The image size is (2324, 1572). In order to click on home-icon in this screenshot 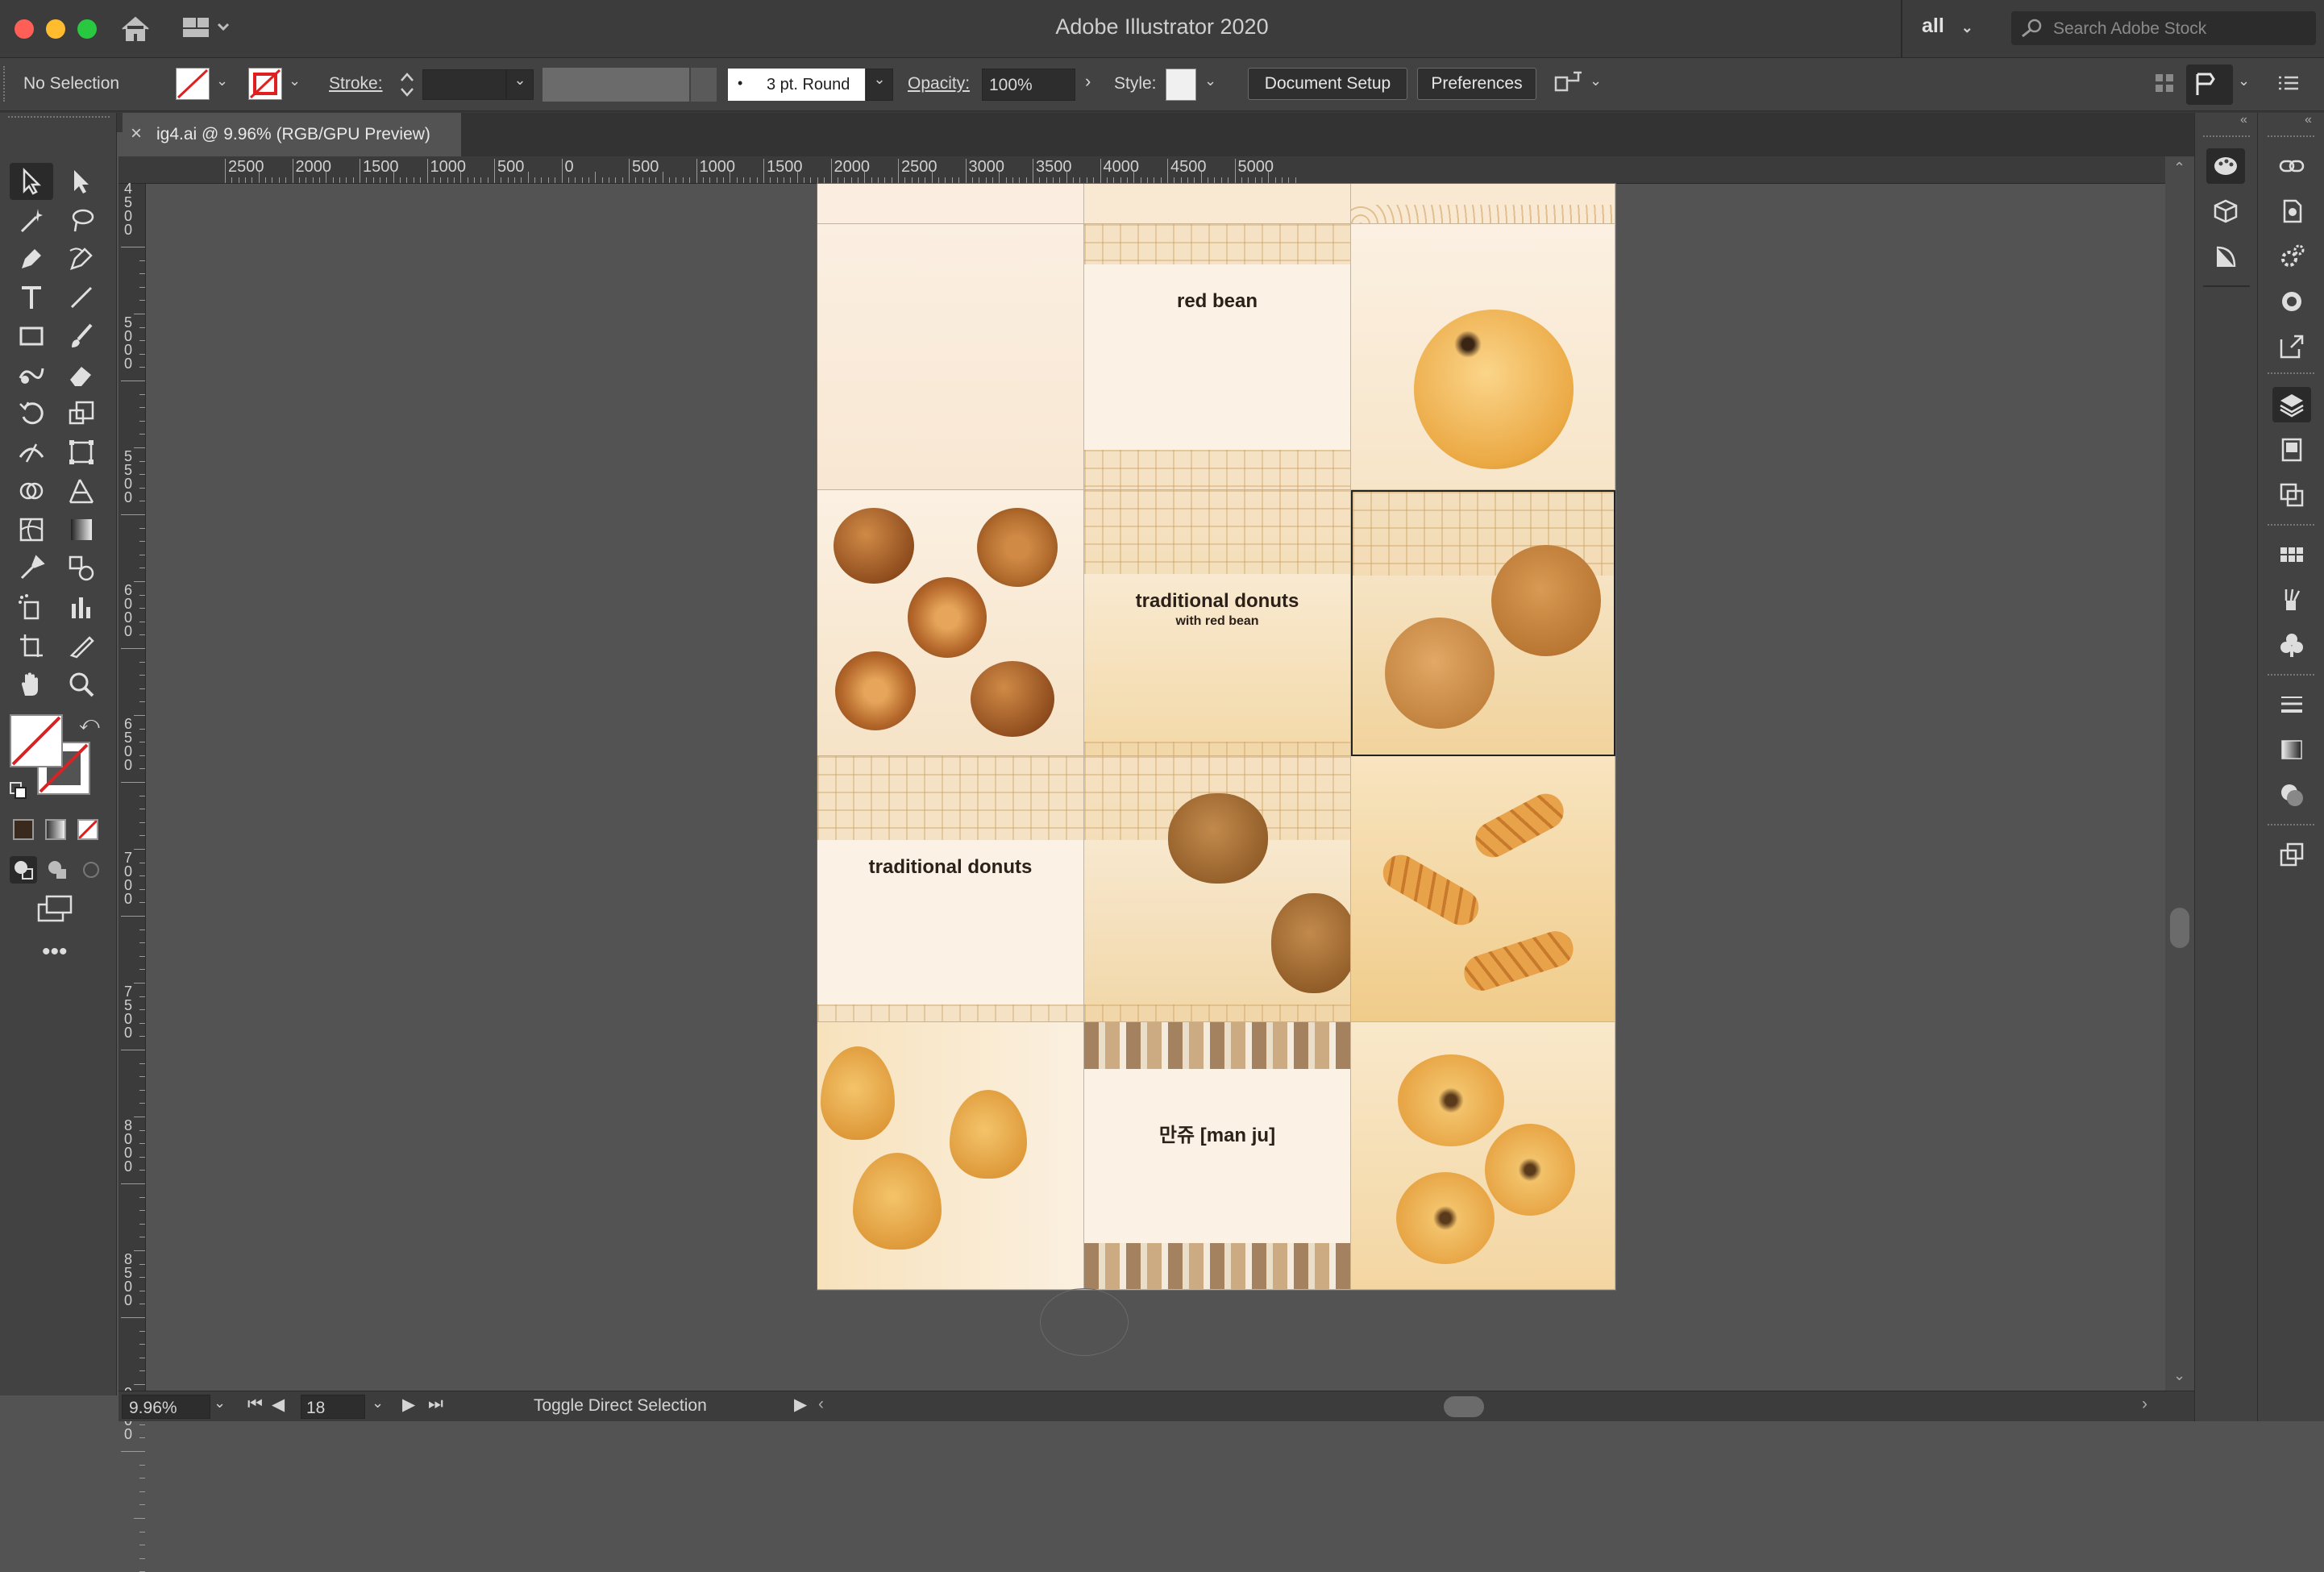, I will do `click(135, 31)`.